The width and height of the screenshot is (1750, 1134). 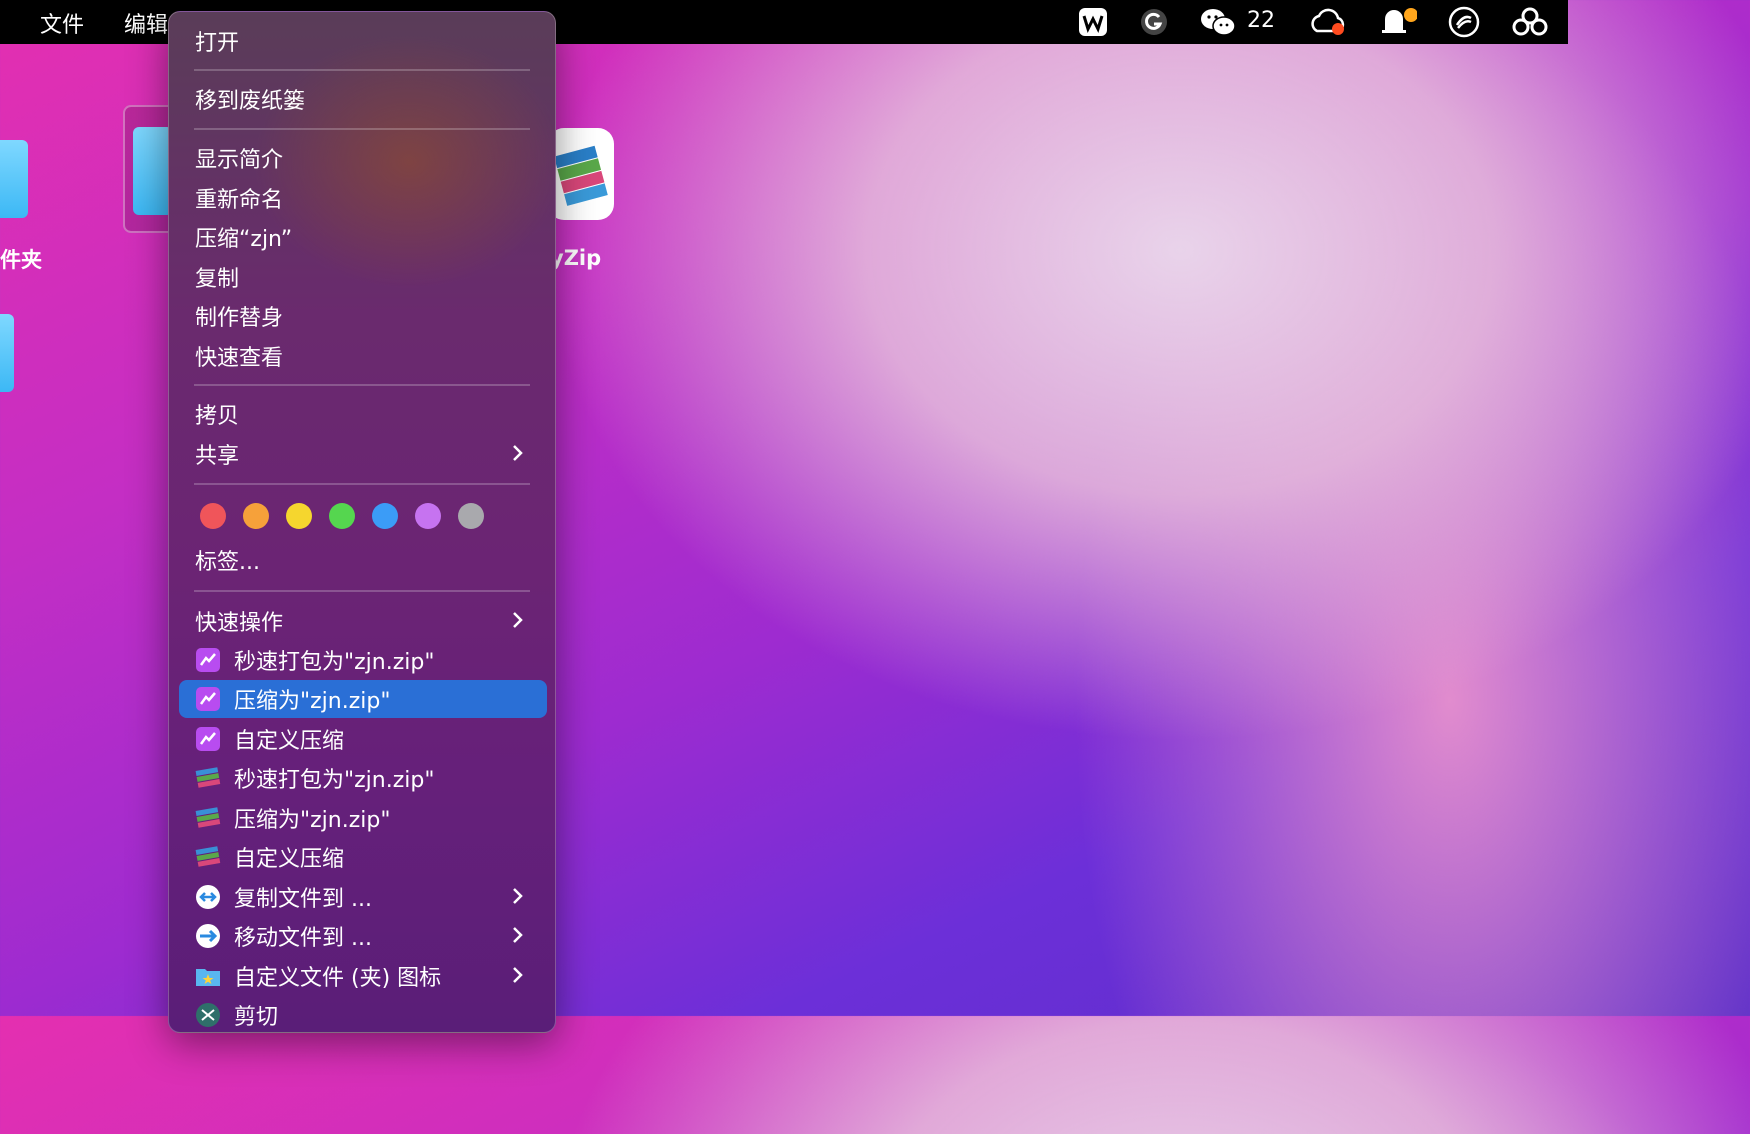 I want to click on selected-folder-icon, so click(x=153, y=171).